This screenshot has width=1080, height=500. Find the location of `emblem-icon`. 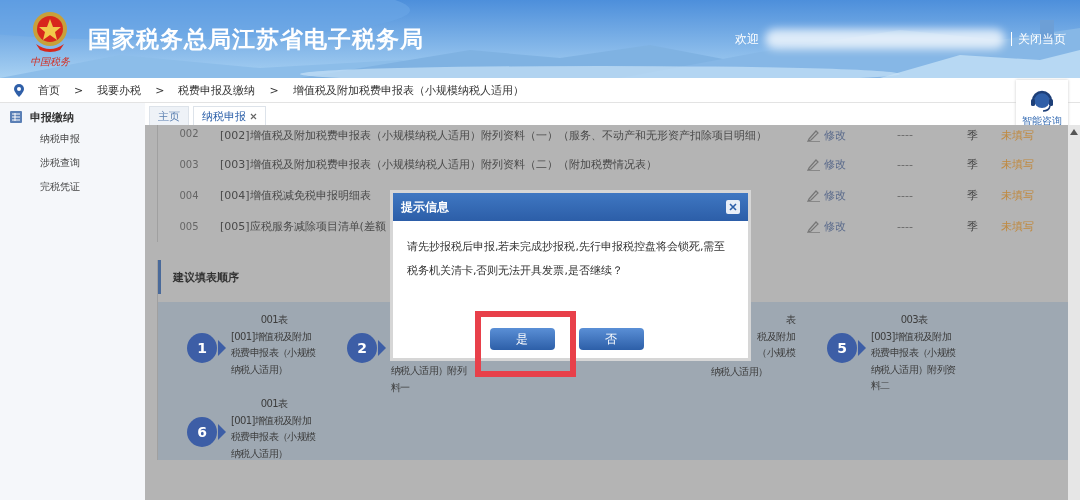

emblem-icon is located at coordinates (50, 31).